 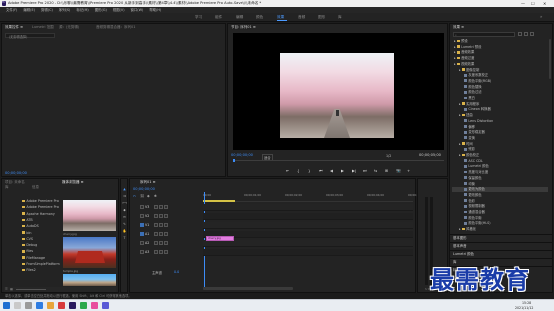 What do you see at coordinates (458, 27) in the screenshot?
I see `tab-effects: 效果 ≡` at bounding box center [458, 27].